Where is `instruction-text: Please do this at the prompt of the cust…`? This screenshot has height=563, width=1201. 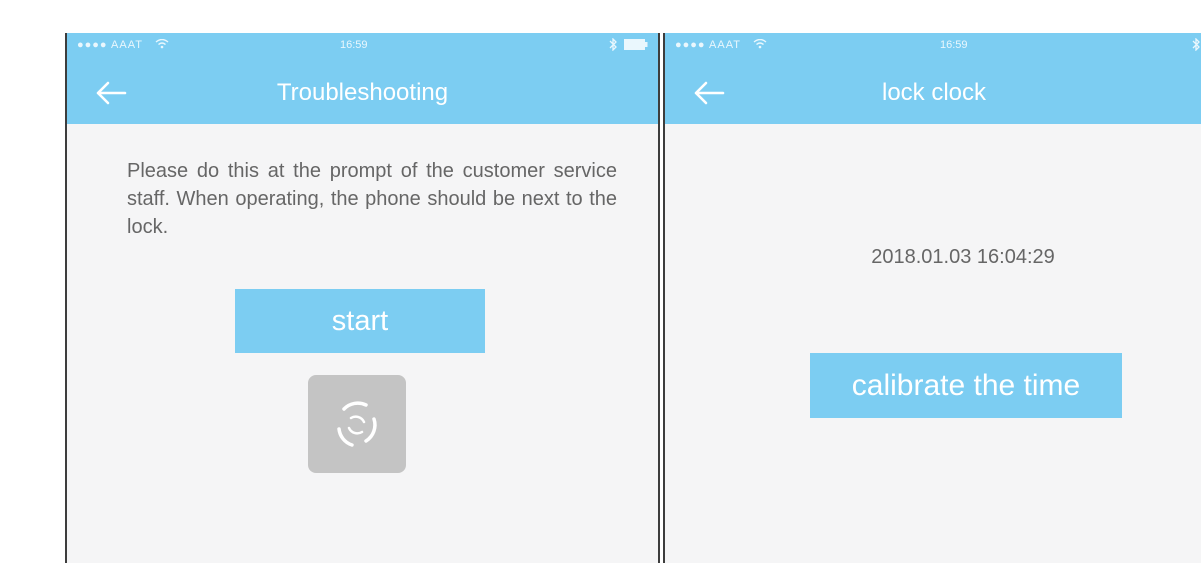 instruction-text: Please do this at the prompt of the cust… is located at coordinates (372, 199).